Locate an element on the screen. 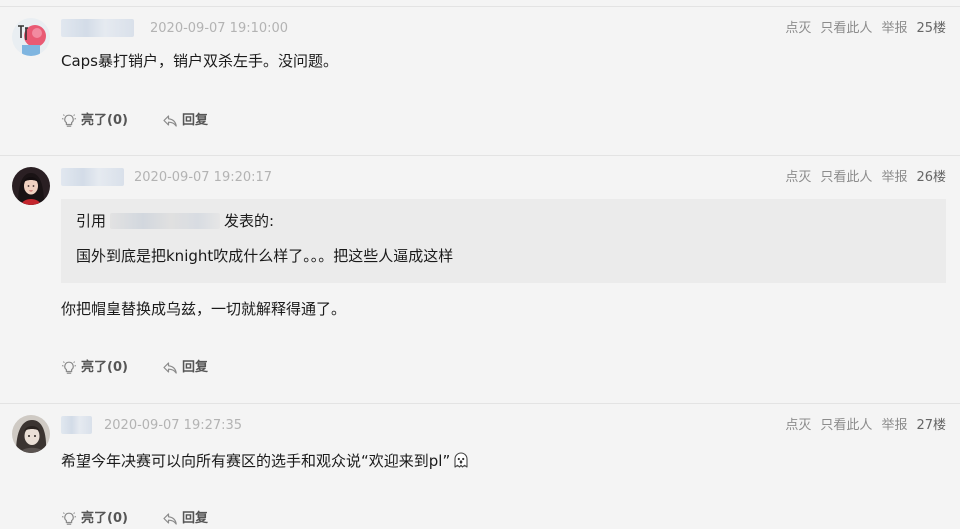 The width and height of the screenshot is (960, 529). post-meta-actions: 点灭 只看此人 举报 26楼 is located at coordinates (865, 178).